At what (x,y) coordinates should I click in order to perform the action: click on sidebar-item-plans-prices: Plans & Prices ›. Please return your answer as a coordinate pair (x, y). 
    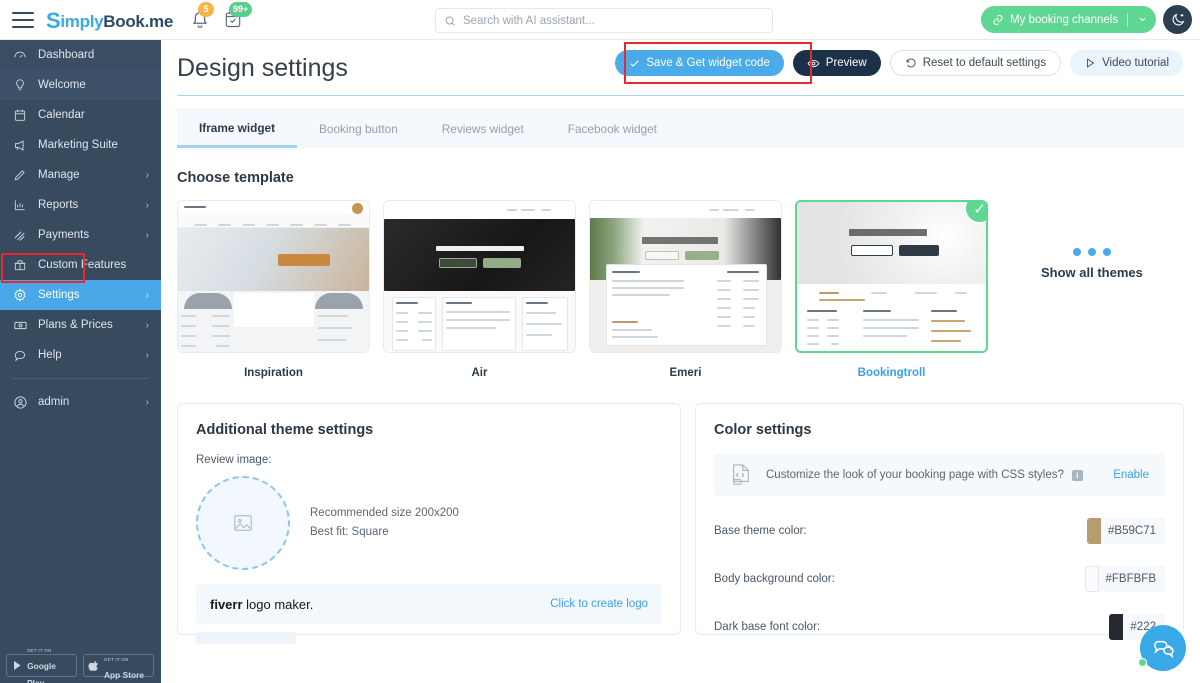
    Looking at the image, I should click on (80, 325).